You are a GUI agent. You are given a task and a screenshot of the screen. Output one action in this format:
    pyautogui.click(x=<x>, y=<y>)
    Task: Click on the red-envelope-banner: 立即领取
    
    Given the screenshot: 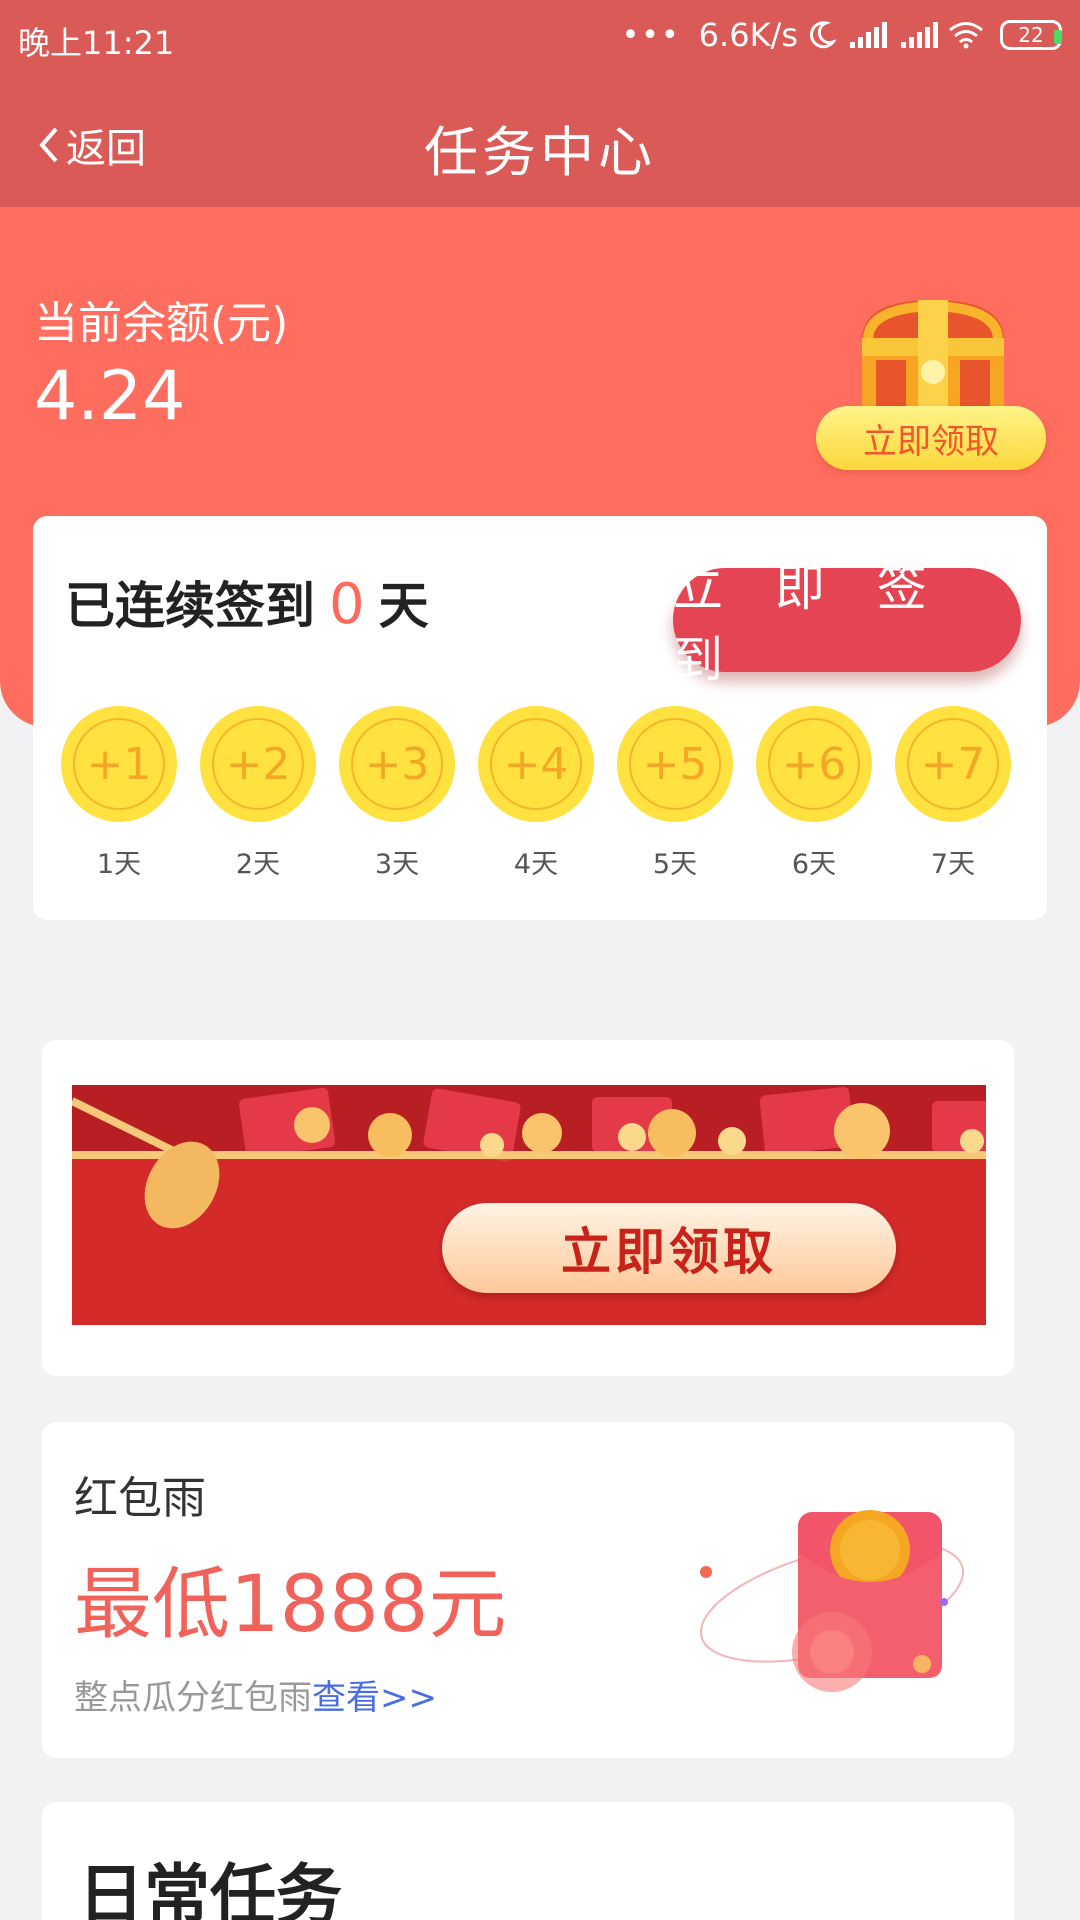 What is the action you would take?
    pyautogui.click(x=529, y=1205)
    